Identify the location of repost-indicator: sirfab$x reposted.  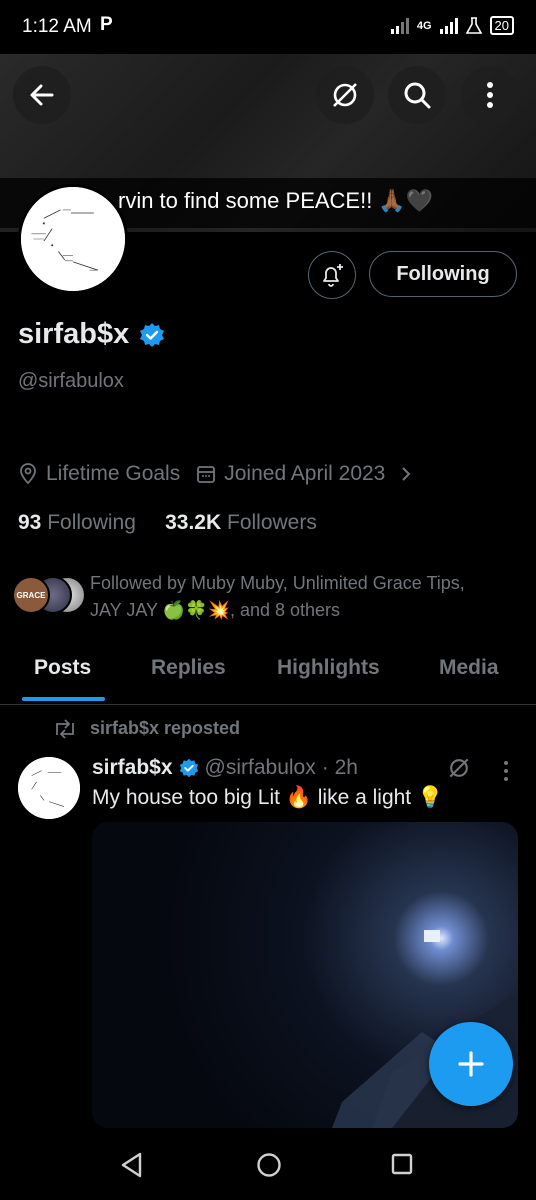
(146, 728).